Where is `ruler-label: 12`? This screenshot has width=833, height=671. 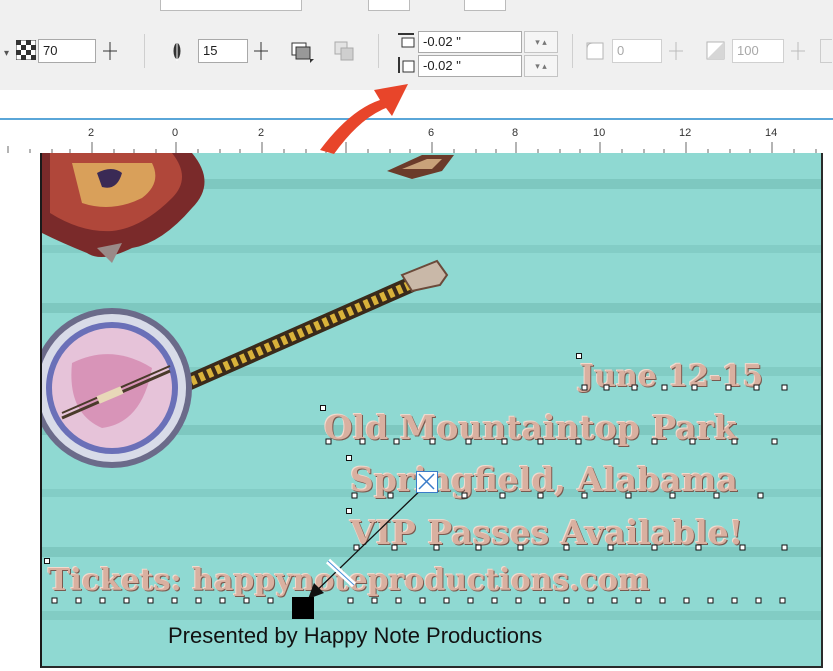 ruler-label: 12 is located at coordinates (685, 133).